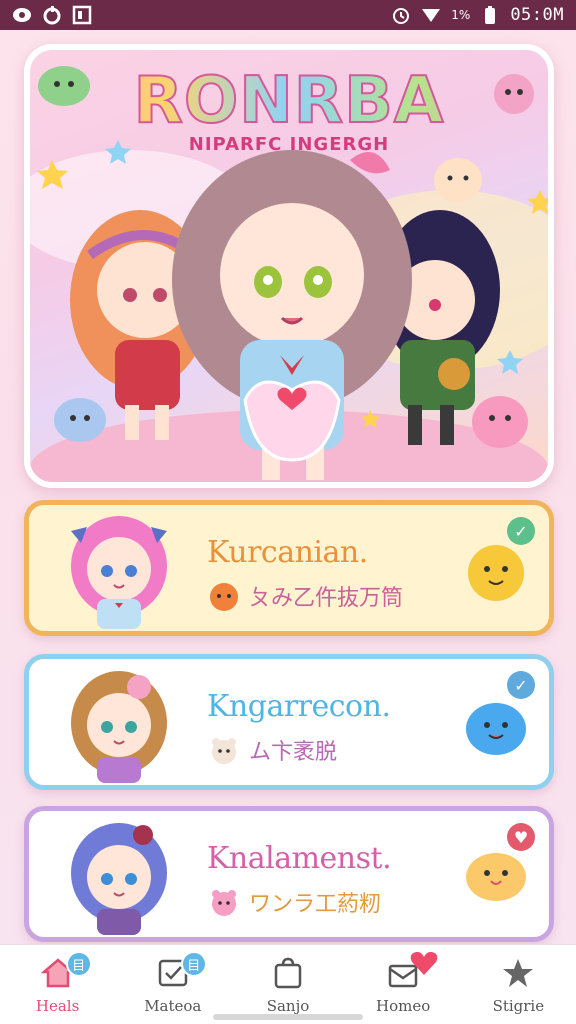  I want to click on bear-icon, so click(224, 751).